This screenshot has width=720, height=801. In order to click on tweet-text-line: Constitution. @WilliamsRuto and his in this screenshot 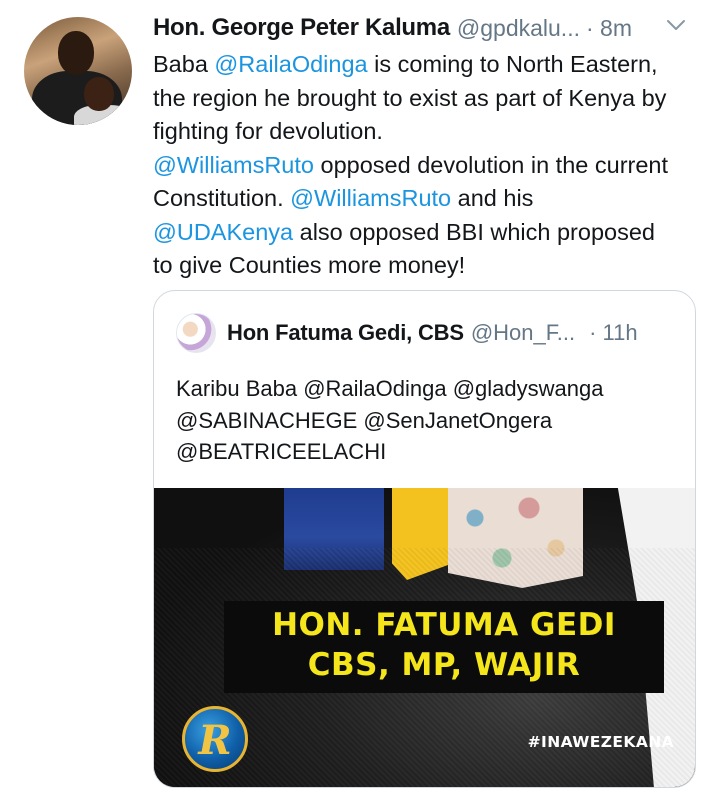, I will do `click(433, 199)`.